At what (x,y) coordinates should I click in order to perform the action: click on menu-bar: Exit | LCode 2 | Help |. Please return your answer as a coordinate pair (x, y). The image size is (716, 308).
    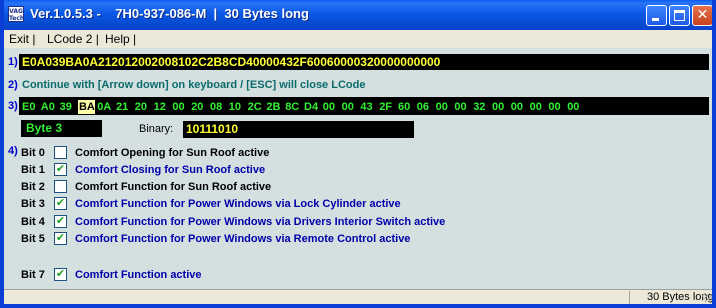
    Looking at the image, I should click on (358, 38).